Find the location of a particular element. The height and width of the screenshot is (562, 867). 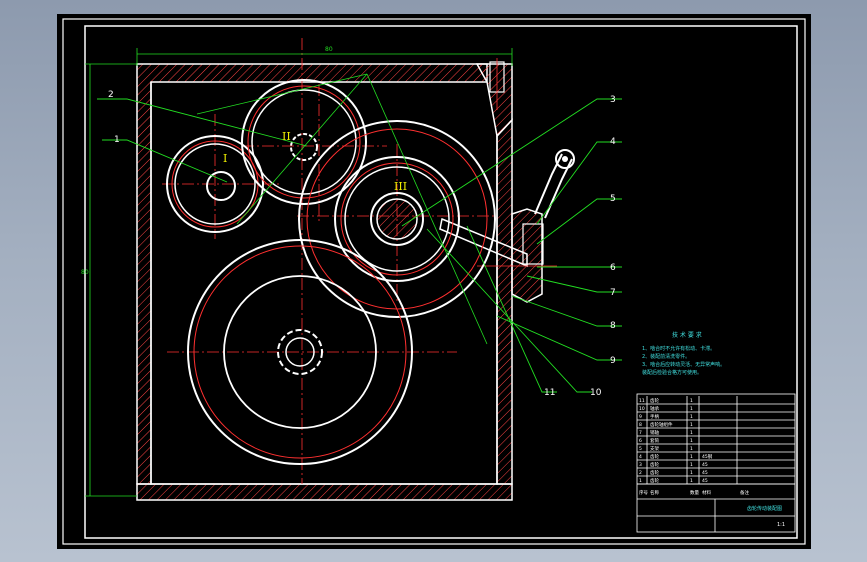

parts-cell-no: 6 is located at coordinates (640, 441).